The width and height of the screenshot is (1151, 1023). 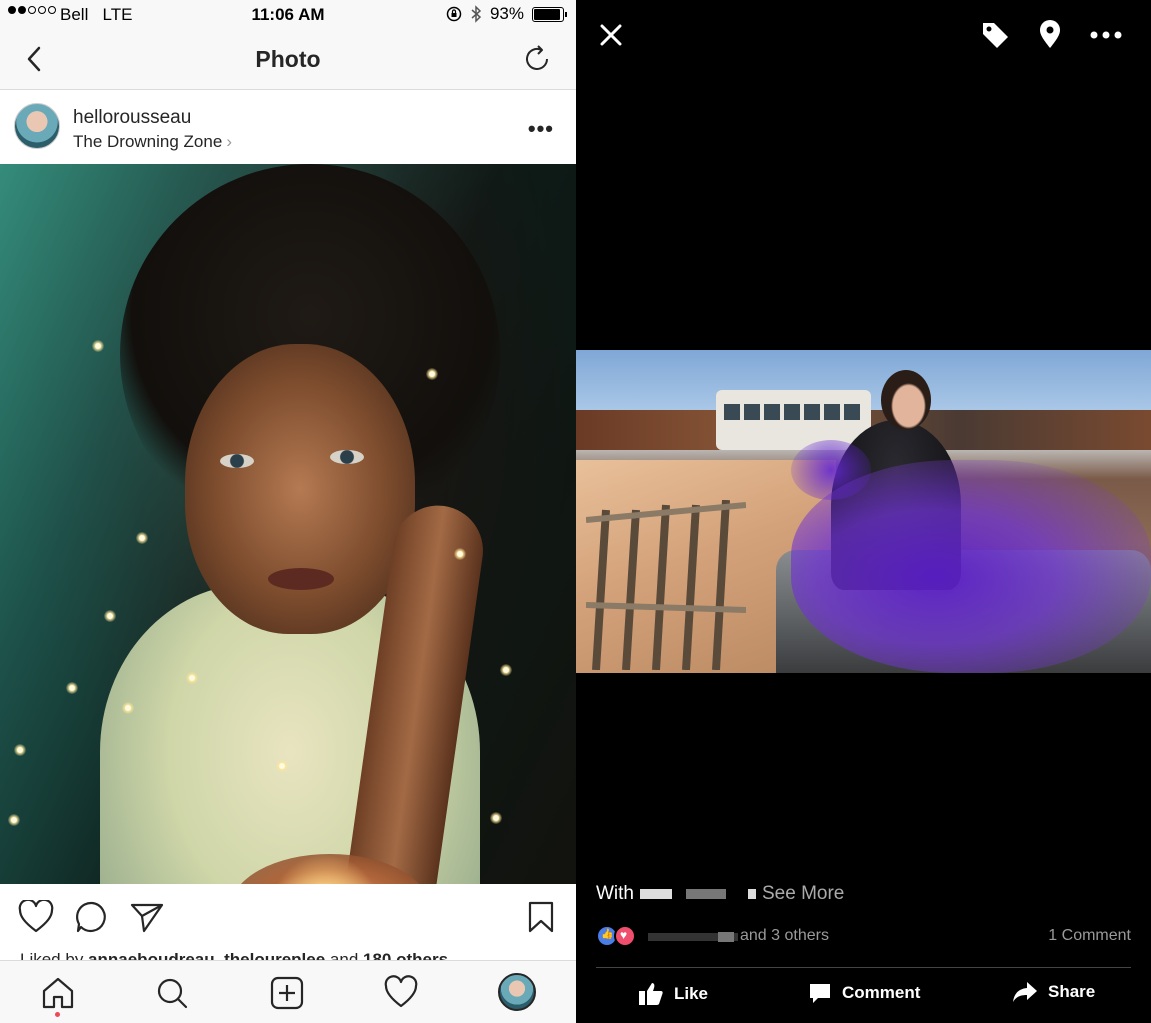 I want to click on close-icon, so click(x=611, y=35).